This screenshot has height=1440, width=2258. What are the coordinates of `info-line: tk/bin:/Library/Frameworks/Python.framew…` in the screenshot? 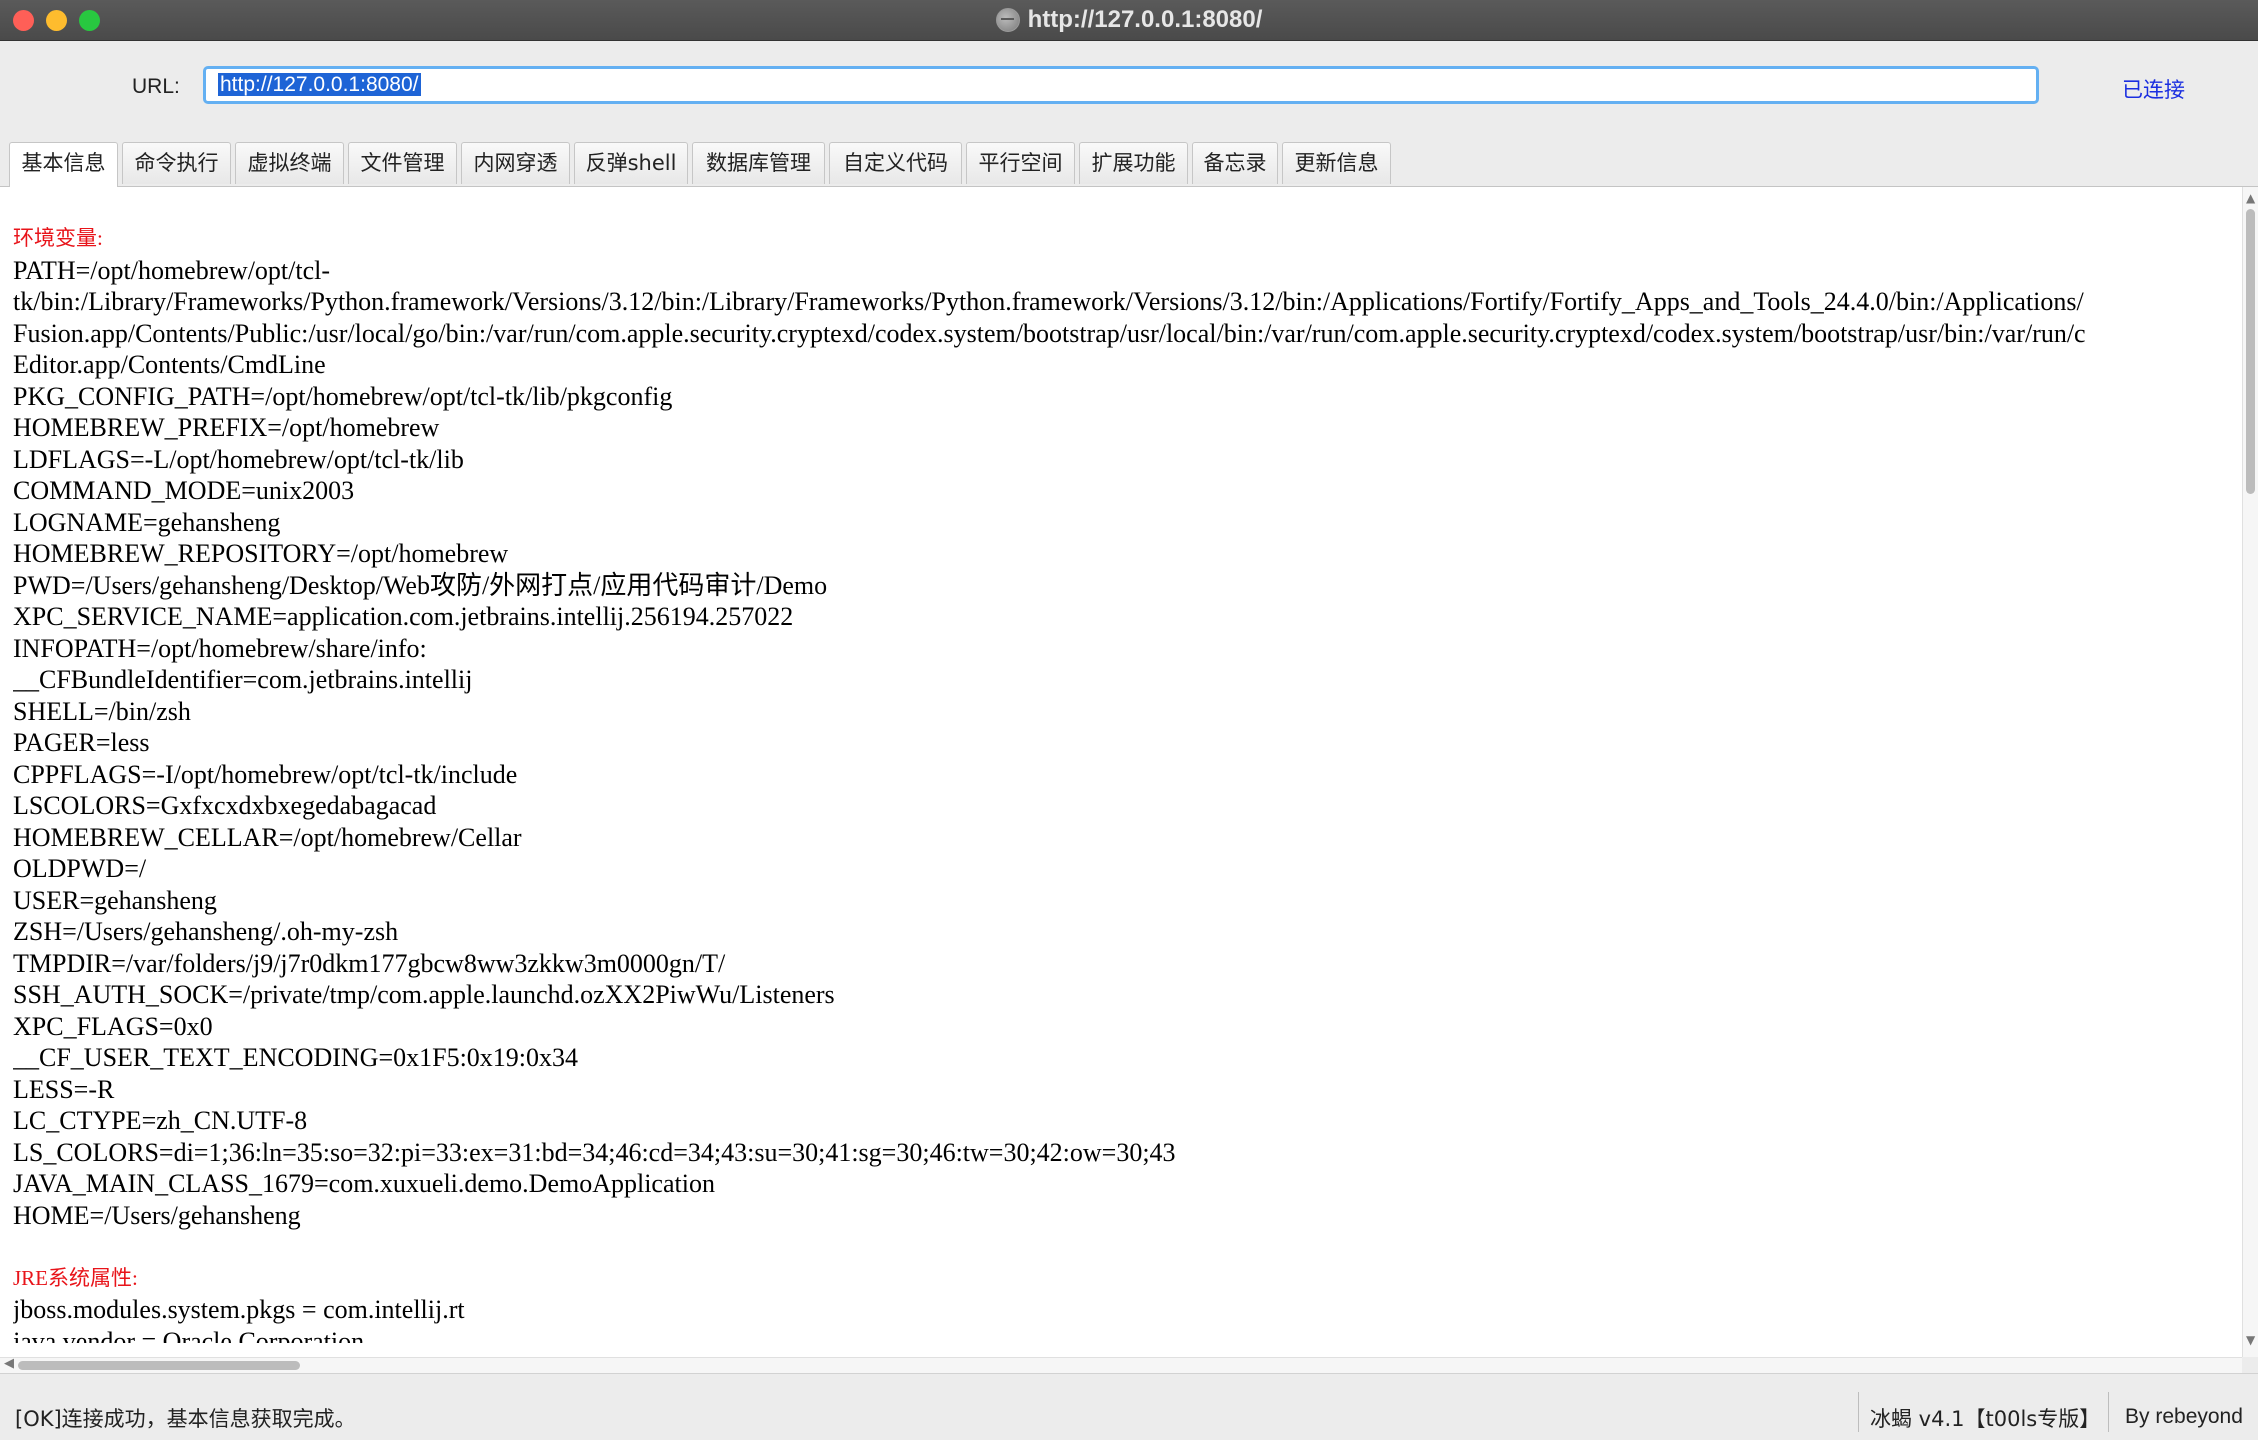 It's located at (1048, 301).